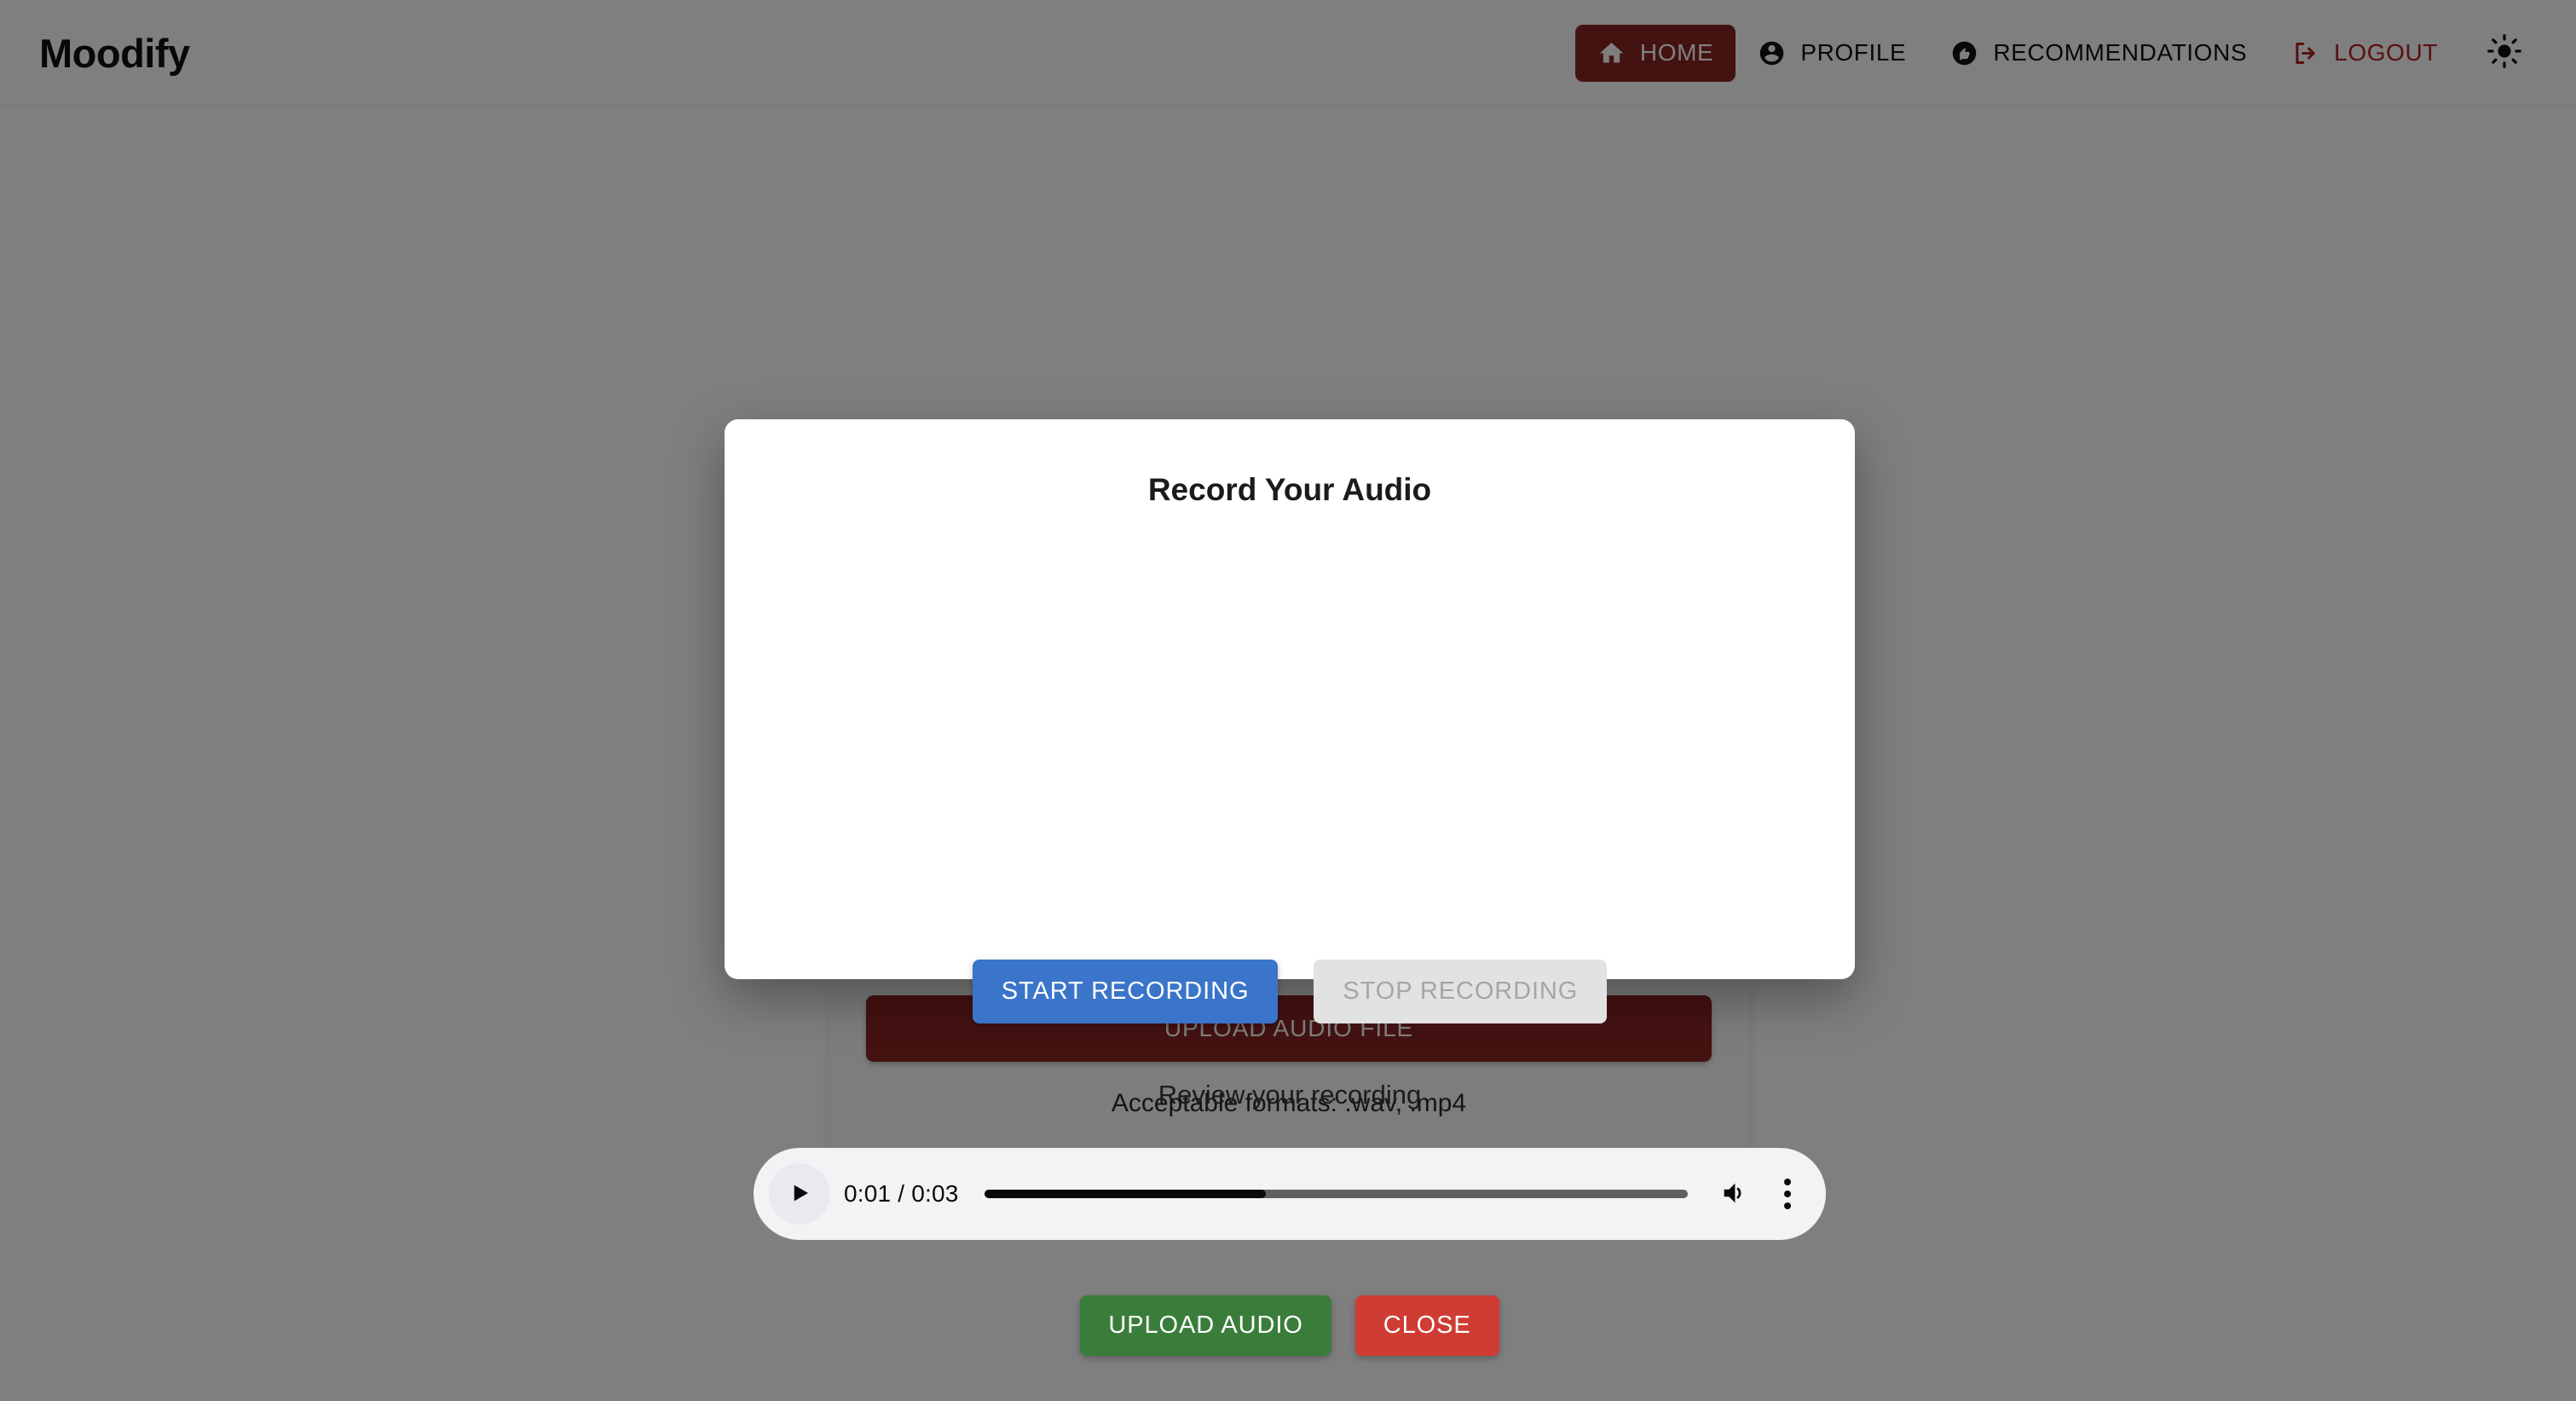 This screenshot has width=2576, height=1401. What do you see at coordinates (1290, 991) in the screenshot?
I see `recording-button-row: START RECORDING STOP RECORDING` at bounding box center [1290, 991].